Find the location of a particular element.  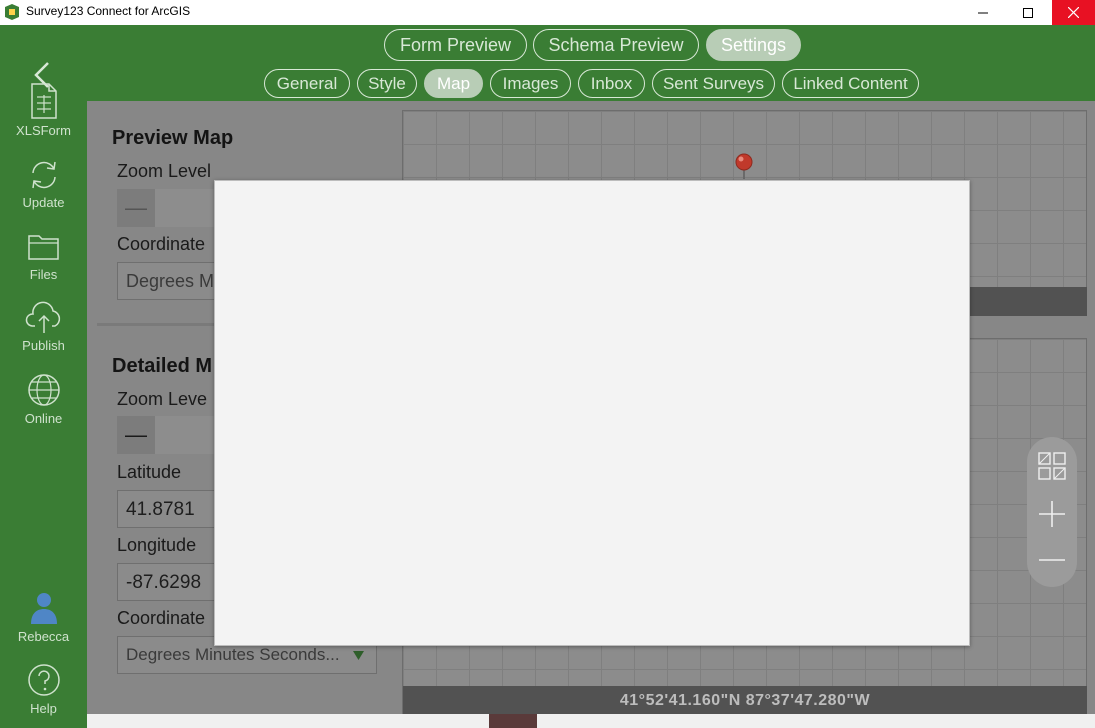

location-pin-icon is located at coordinates (744, 166).